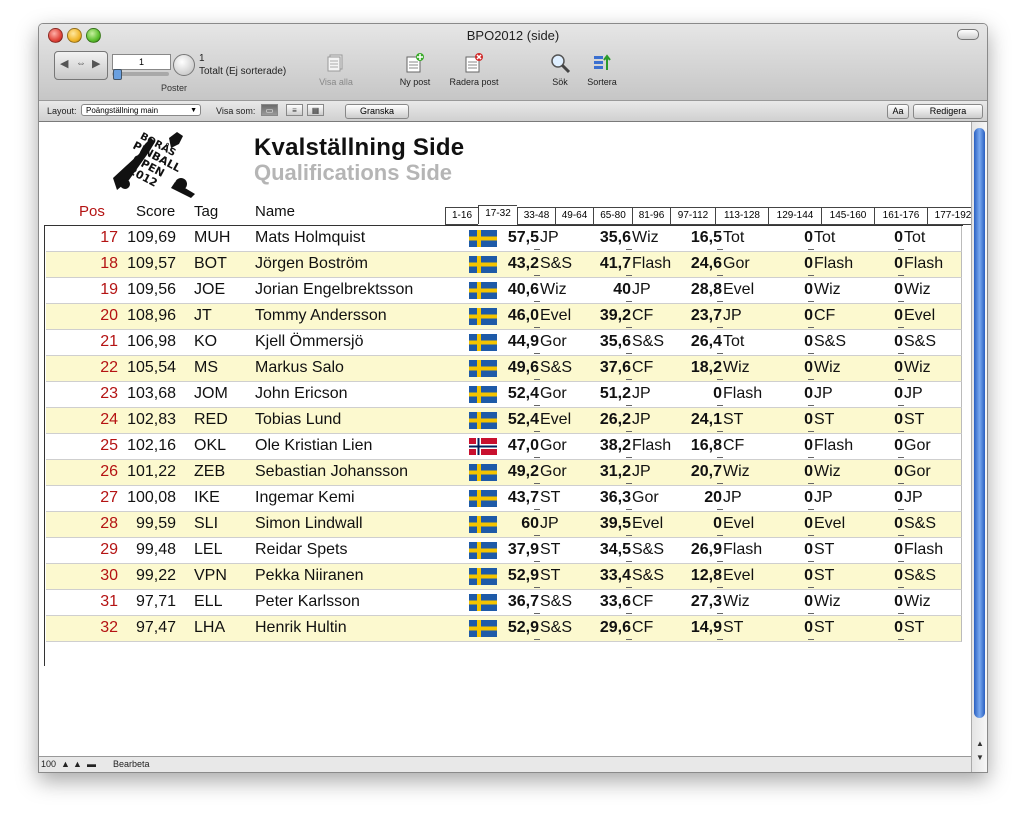 This screenshot has width=1024, height=824. Describe the element at coordinates (948, 111) in the screenshot. I see `edit-layout-button: Redigera` at that location.